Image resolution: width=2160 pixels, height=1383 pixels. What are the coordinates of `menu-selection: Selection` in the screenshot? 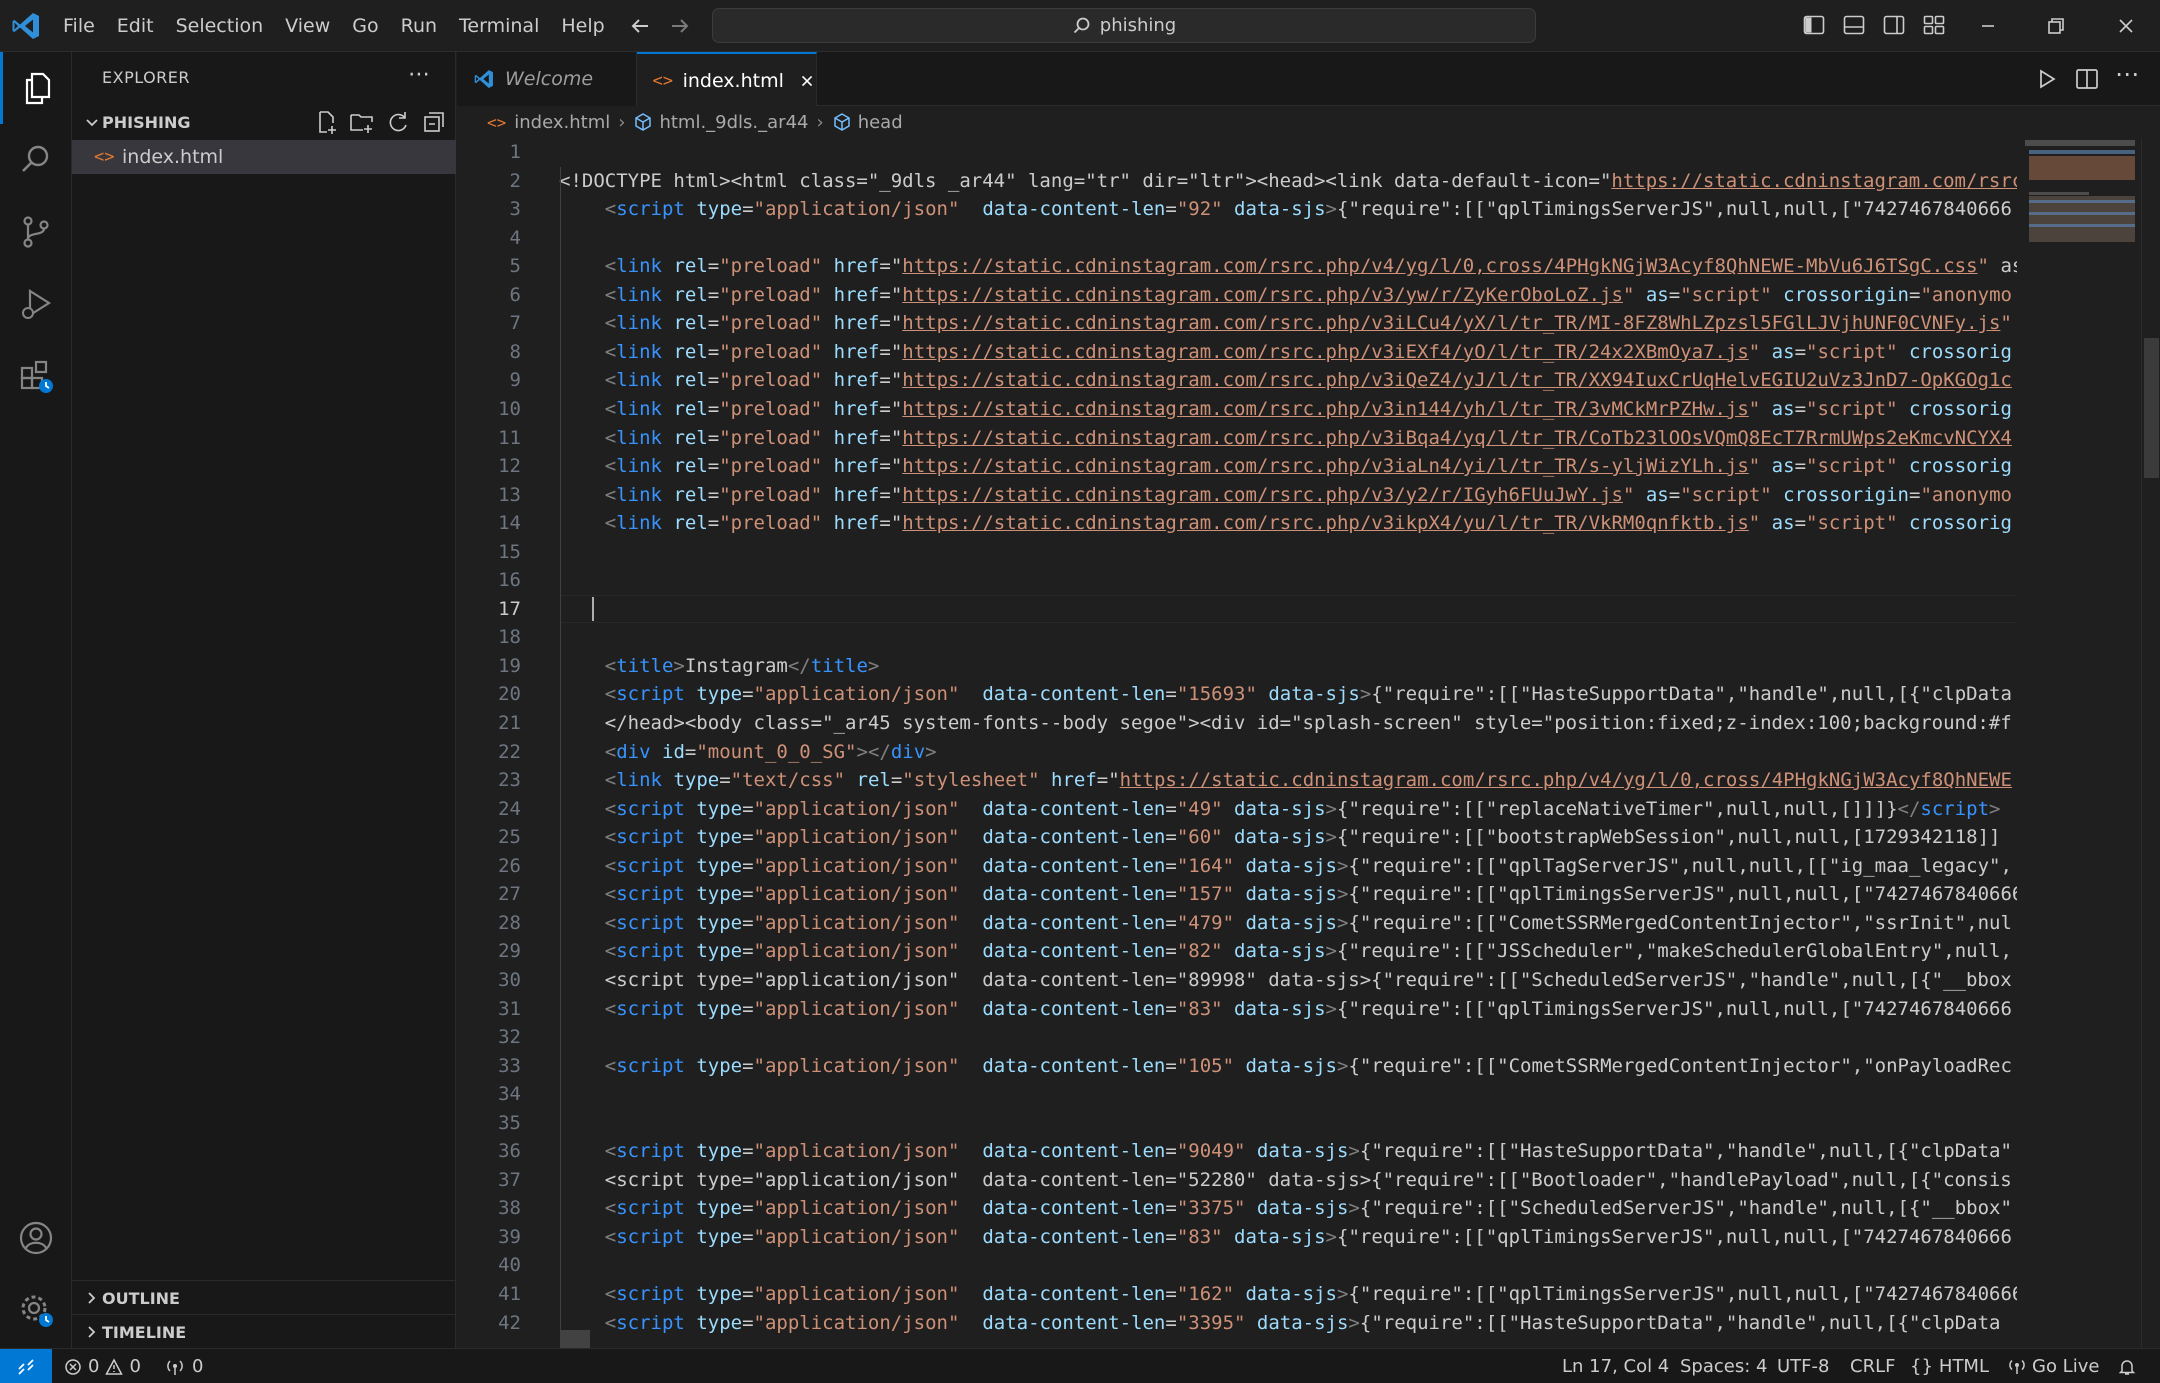 It's located at (220, 26).